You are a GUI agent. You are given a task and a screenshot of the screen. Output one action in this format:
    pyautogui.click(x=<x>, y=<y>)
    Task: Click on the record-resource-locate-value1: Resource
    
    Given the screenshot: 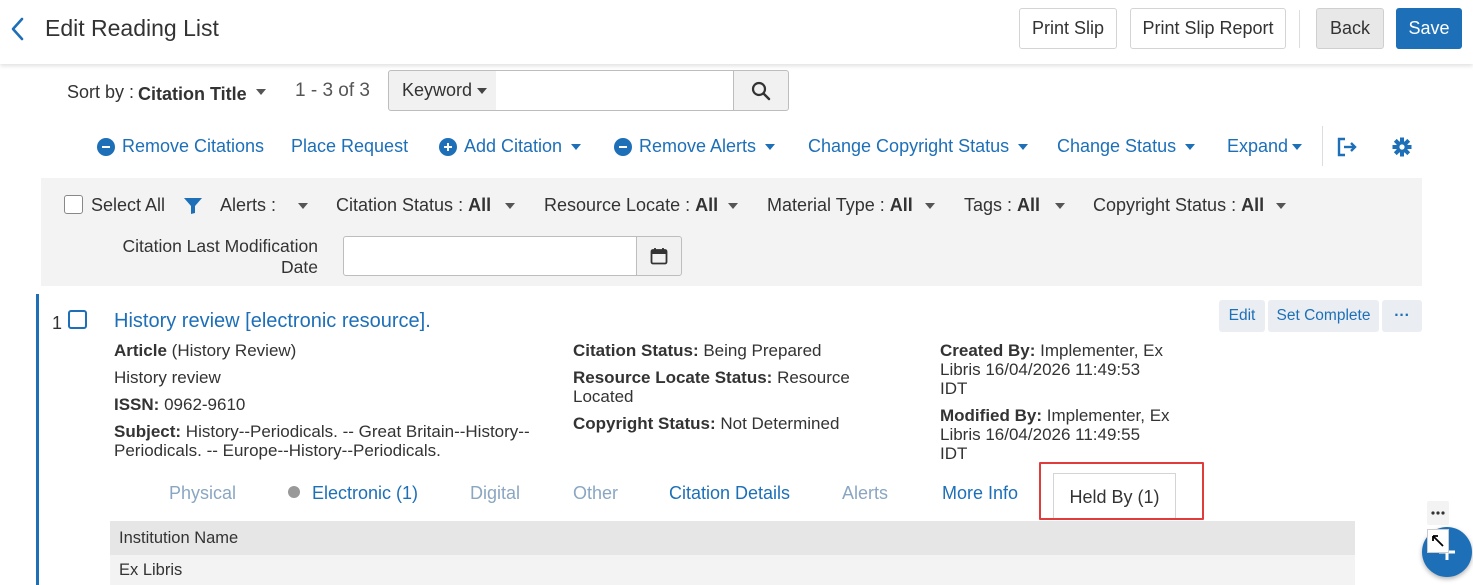 What is the action you would take?
    pyautogui.click(x=813, y=377)
    